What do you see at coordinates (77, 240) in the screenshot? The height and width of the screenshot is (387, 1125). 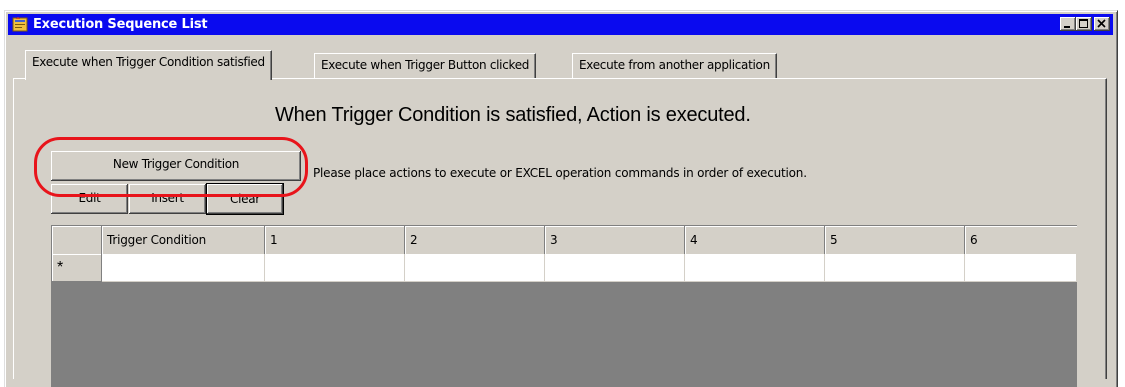 I see `corner-header-cell` at bounding box center [77, 240].